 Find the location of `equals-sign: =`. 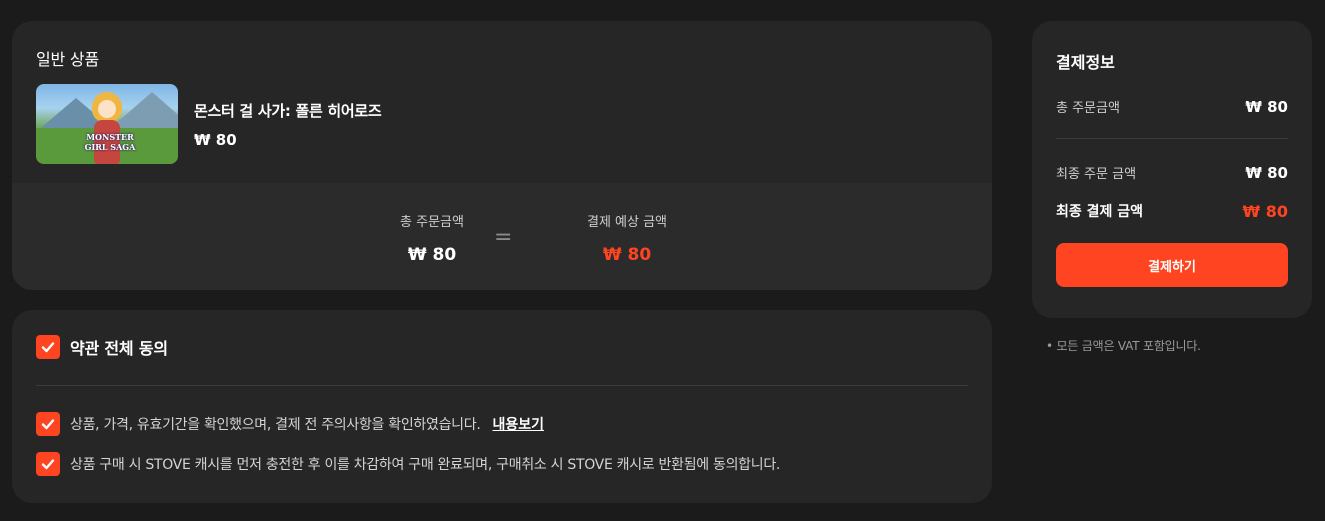

equals-sign: = is located at coordinates (503, 237).